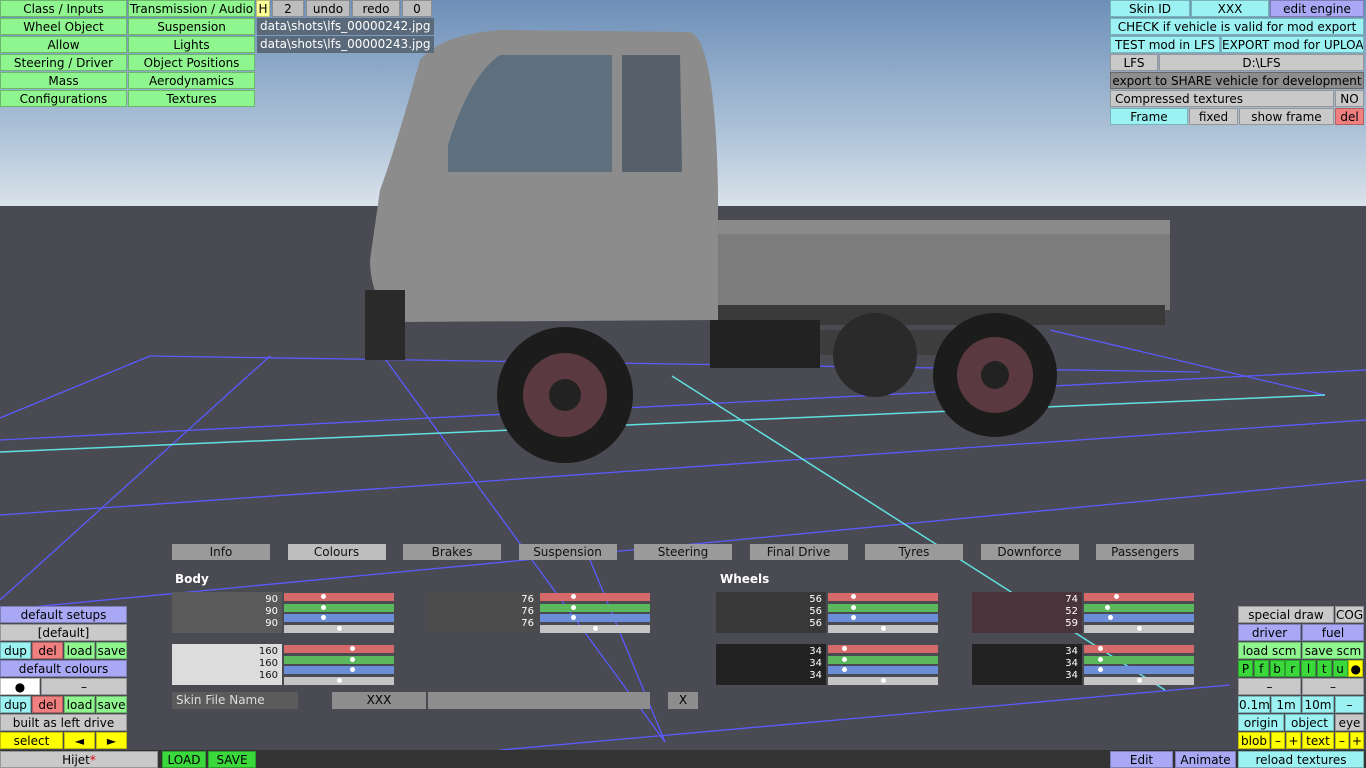 The image size is (1366, 768). What do you see at coordinates (1292, 44) in the screenshot?
I see `export-mod-button: EXPORT mod for UPLOAD` at bounding box center [1292, 44].